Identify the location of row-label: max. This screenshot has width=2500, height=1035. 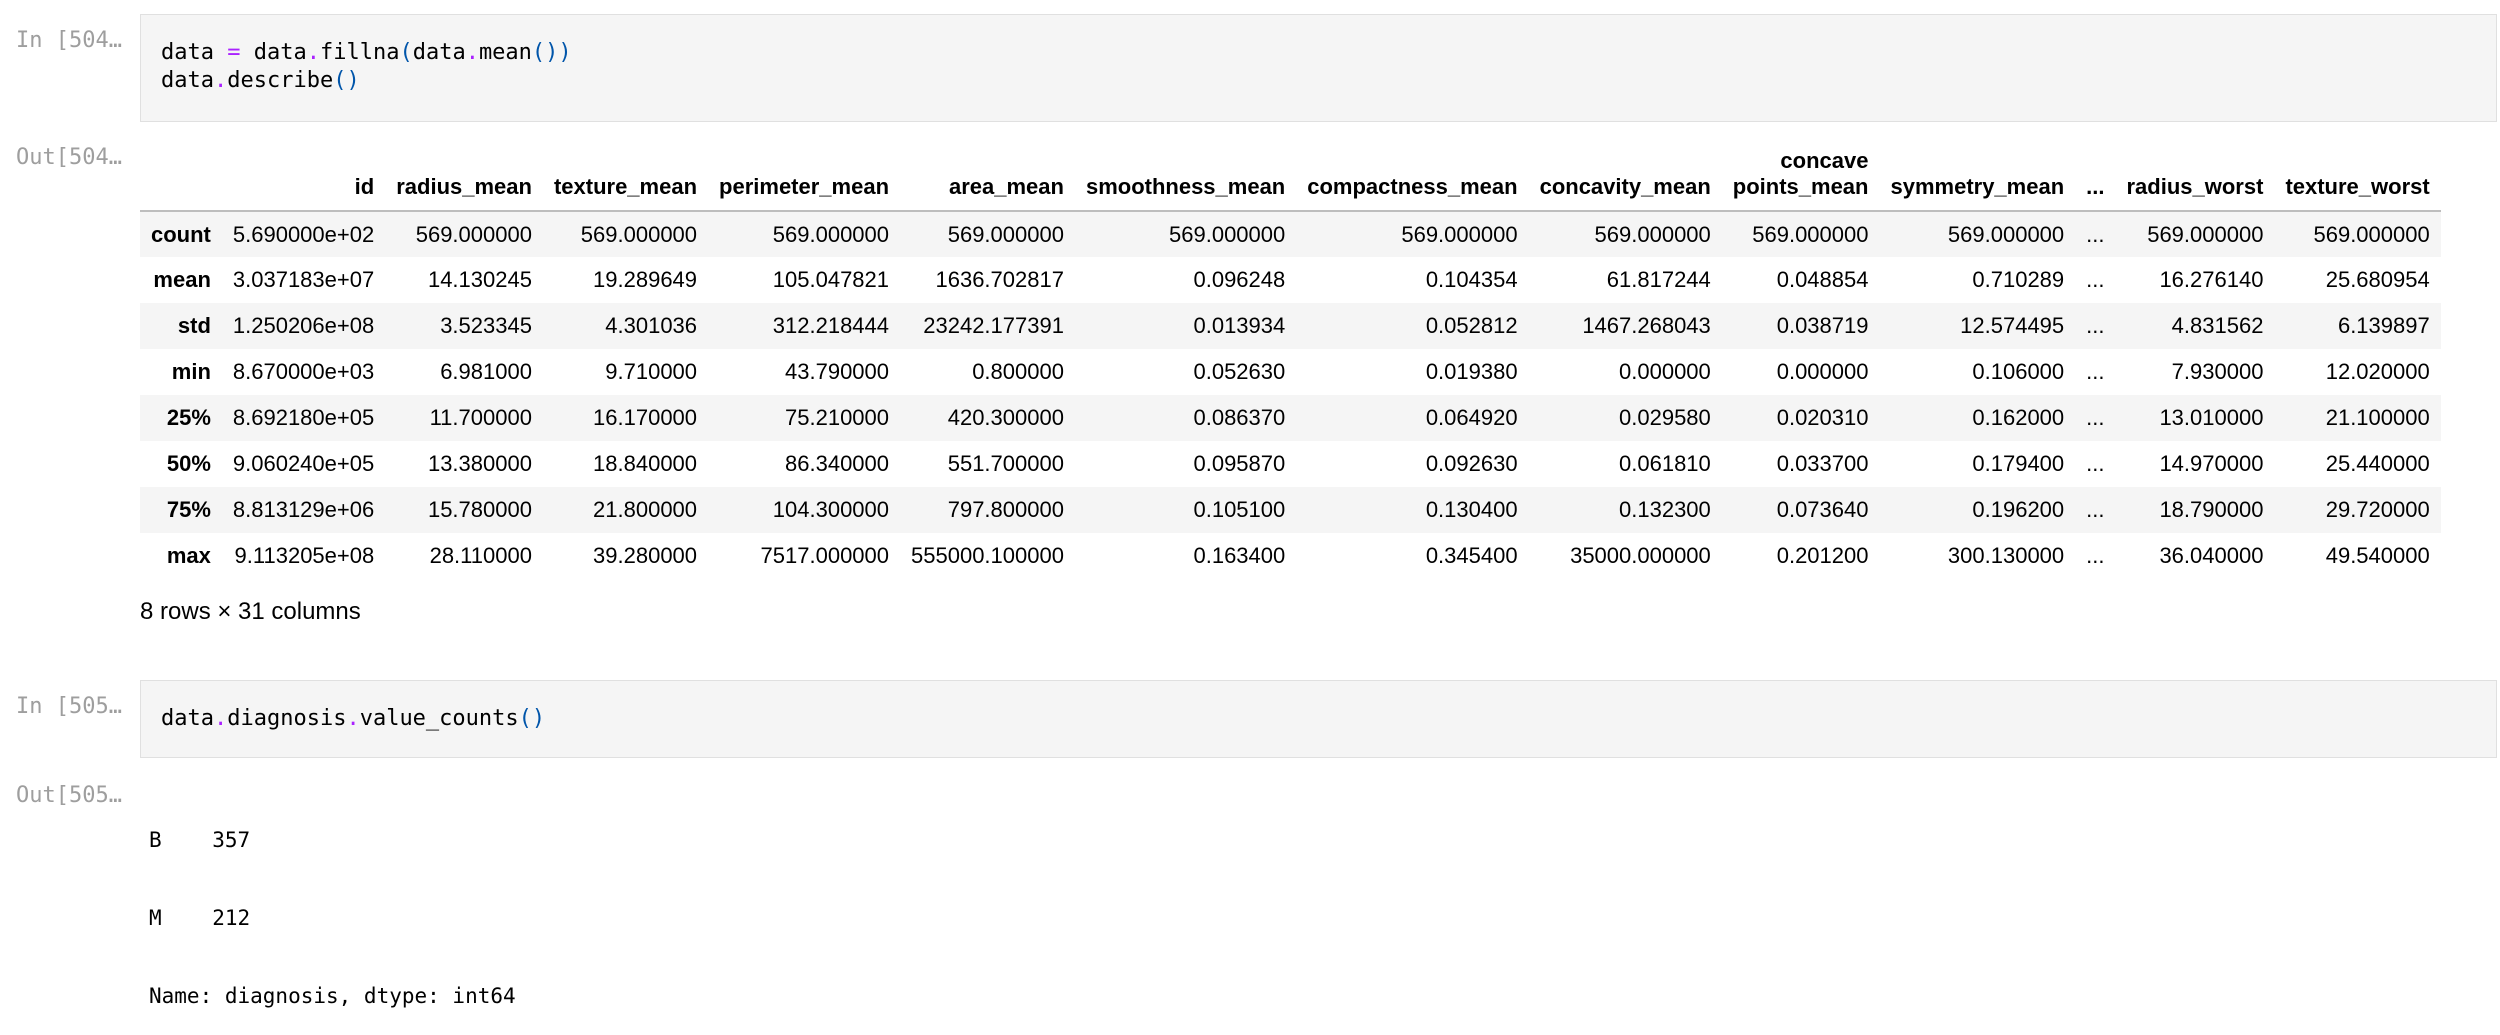
(188, 555).